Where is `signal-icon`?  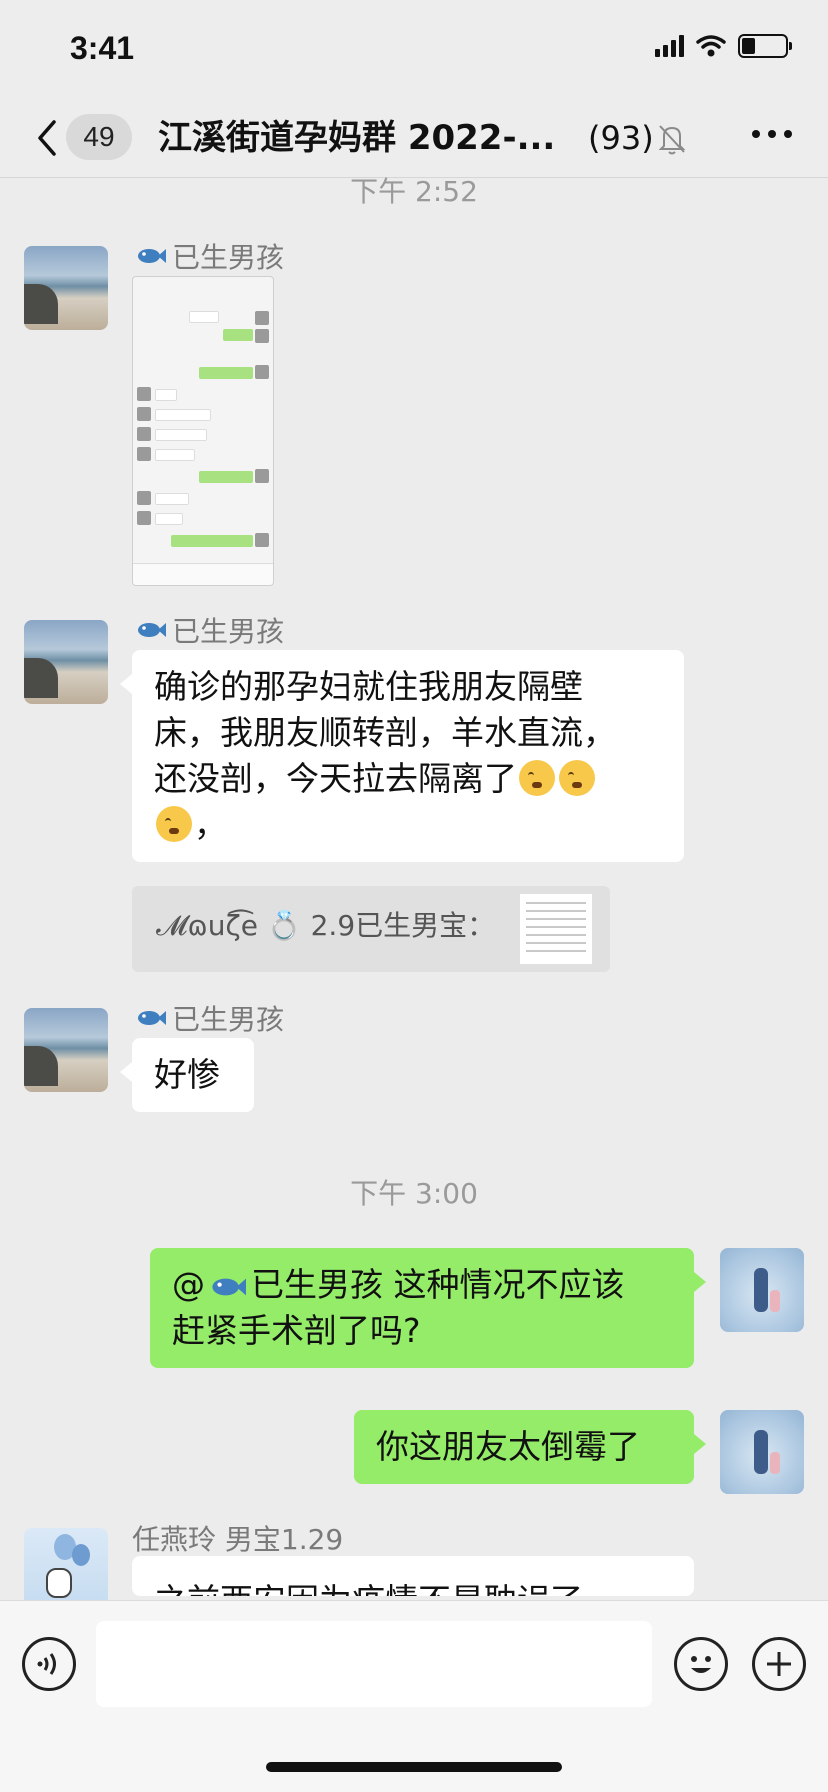 signal-icon is located at coordinates (669, 46).